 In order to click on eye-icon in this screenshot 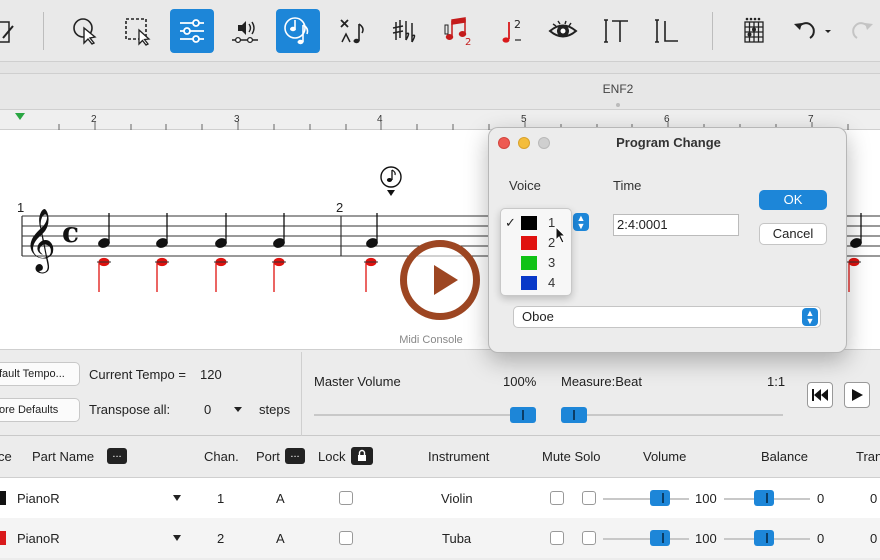, I will do `click(563, 29)`.